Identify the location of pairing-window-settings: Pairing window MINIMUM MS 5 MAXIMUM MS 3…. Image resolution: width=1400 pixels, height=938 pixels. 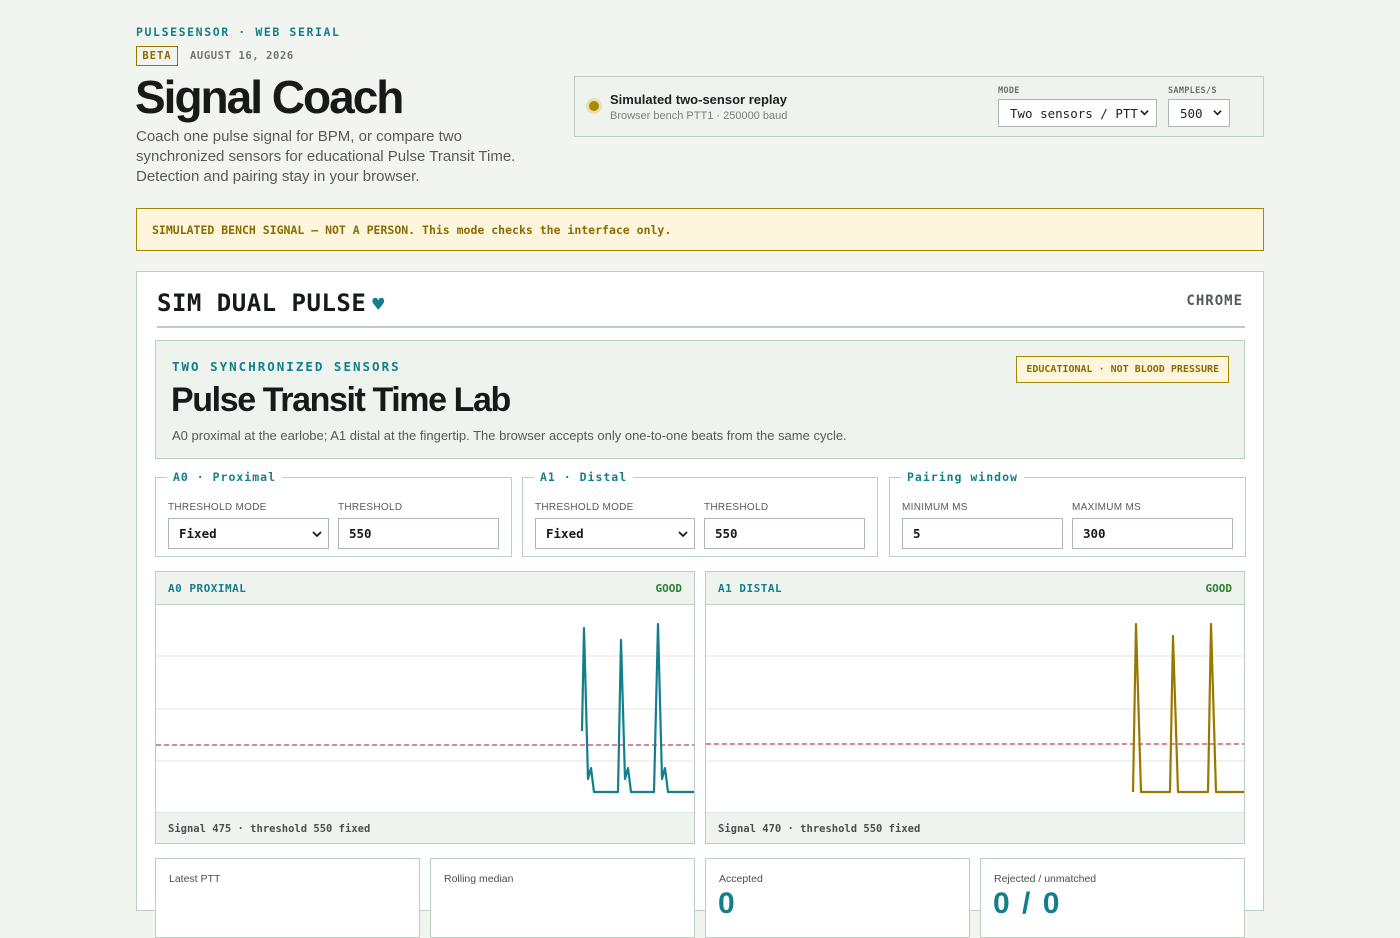
(1067, 513).